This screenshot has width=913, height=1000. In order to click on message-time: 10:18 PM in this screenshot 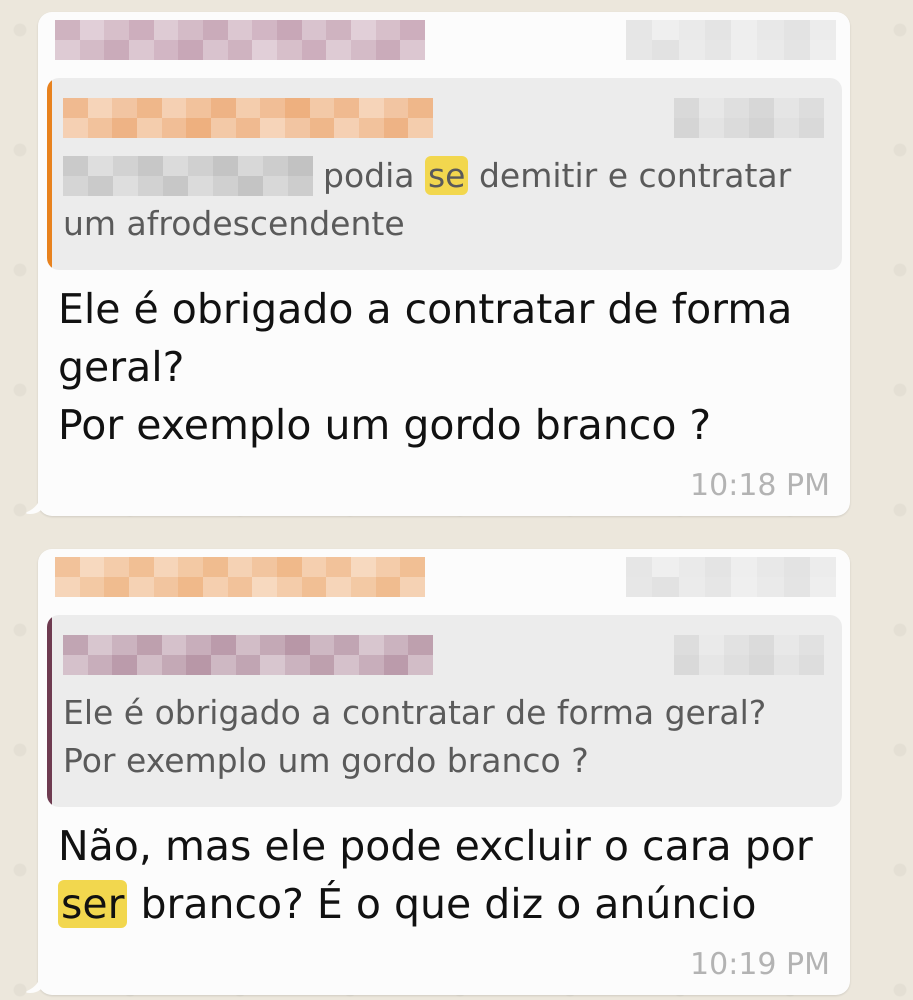, I will do `click(760, 486)`.